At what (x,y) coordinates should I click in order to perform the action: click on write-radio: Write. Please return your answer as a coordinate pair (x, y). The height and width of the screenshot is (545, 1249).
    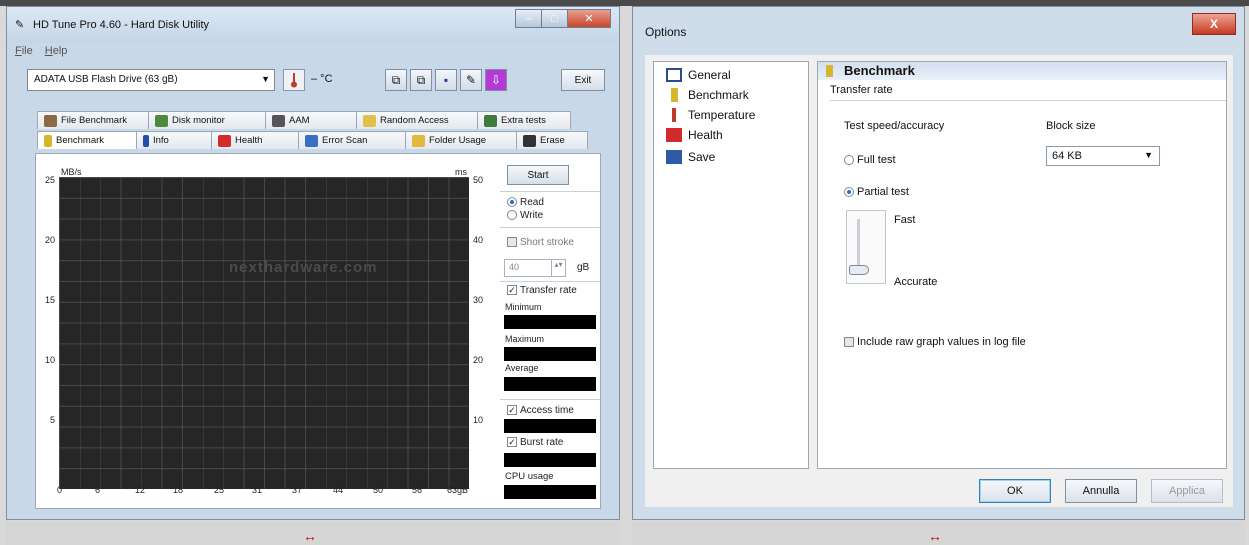
    Looking at the image, I should click on (557, 215).